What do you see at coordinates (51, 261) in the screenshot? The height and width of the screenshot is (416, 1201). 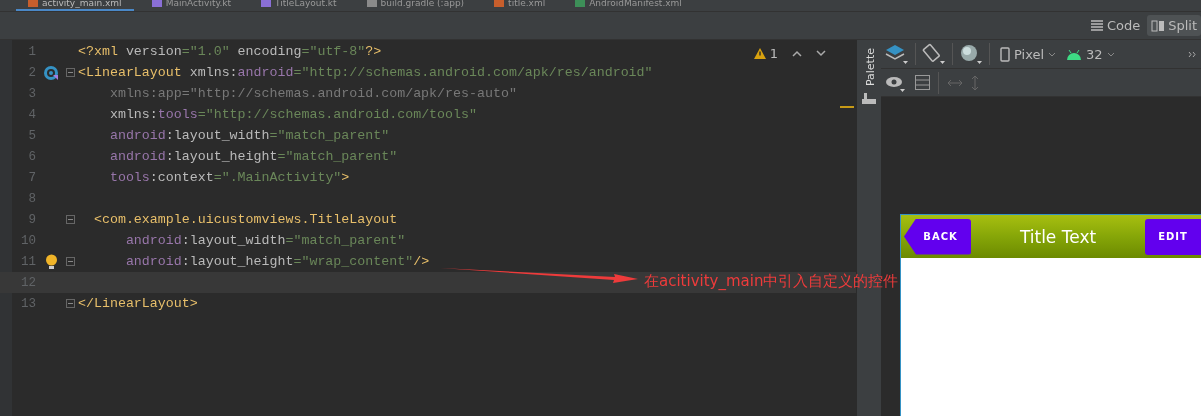 I see `lightbulb-icon` at bounding box center [51, 261].